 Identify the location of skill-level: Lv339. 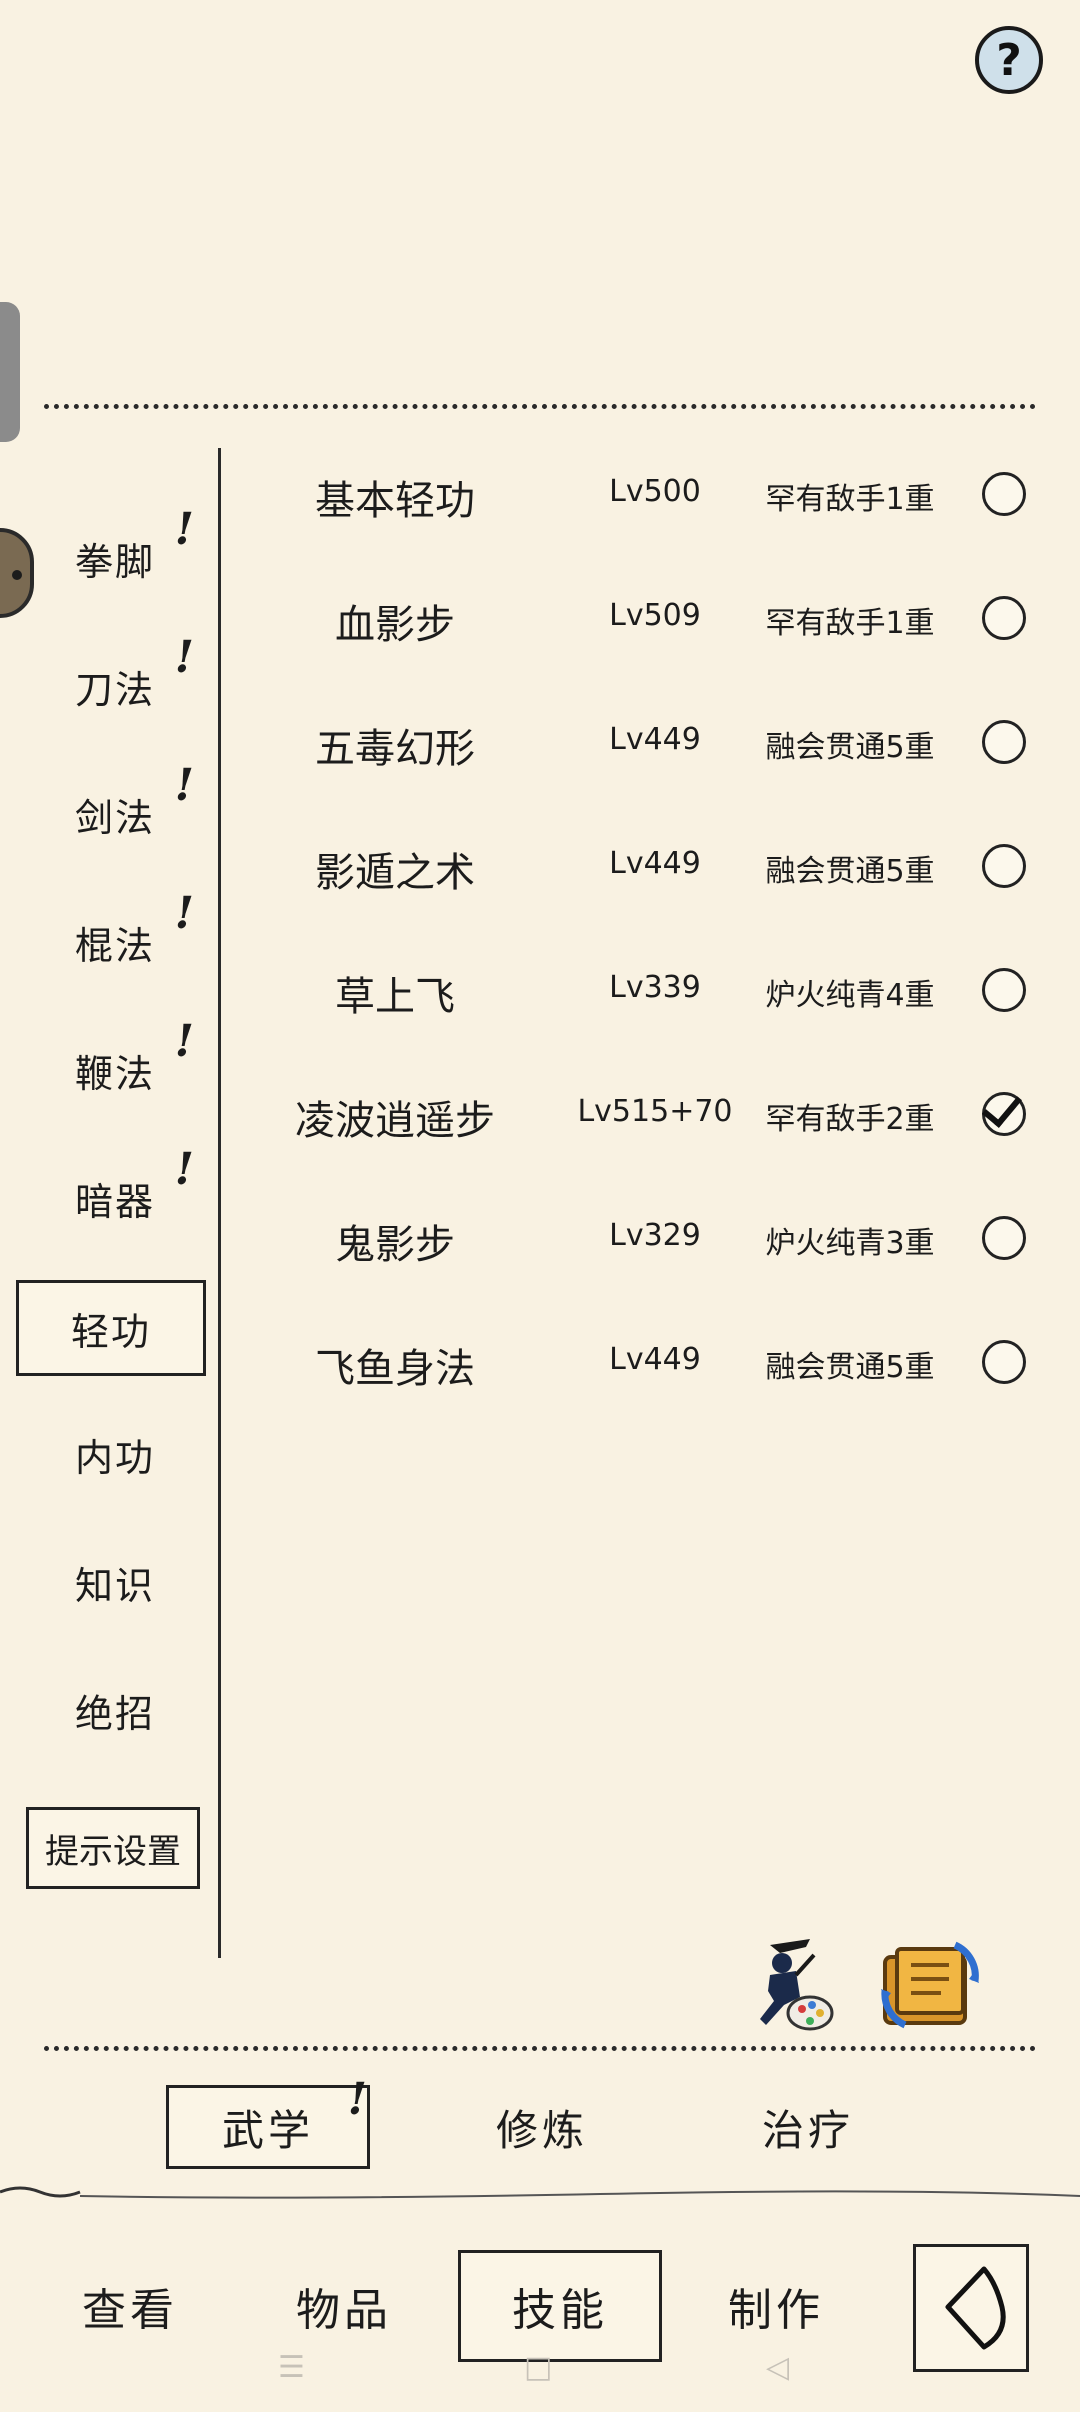
(655, 987).